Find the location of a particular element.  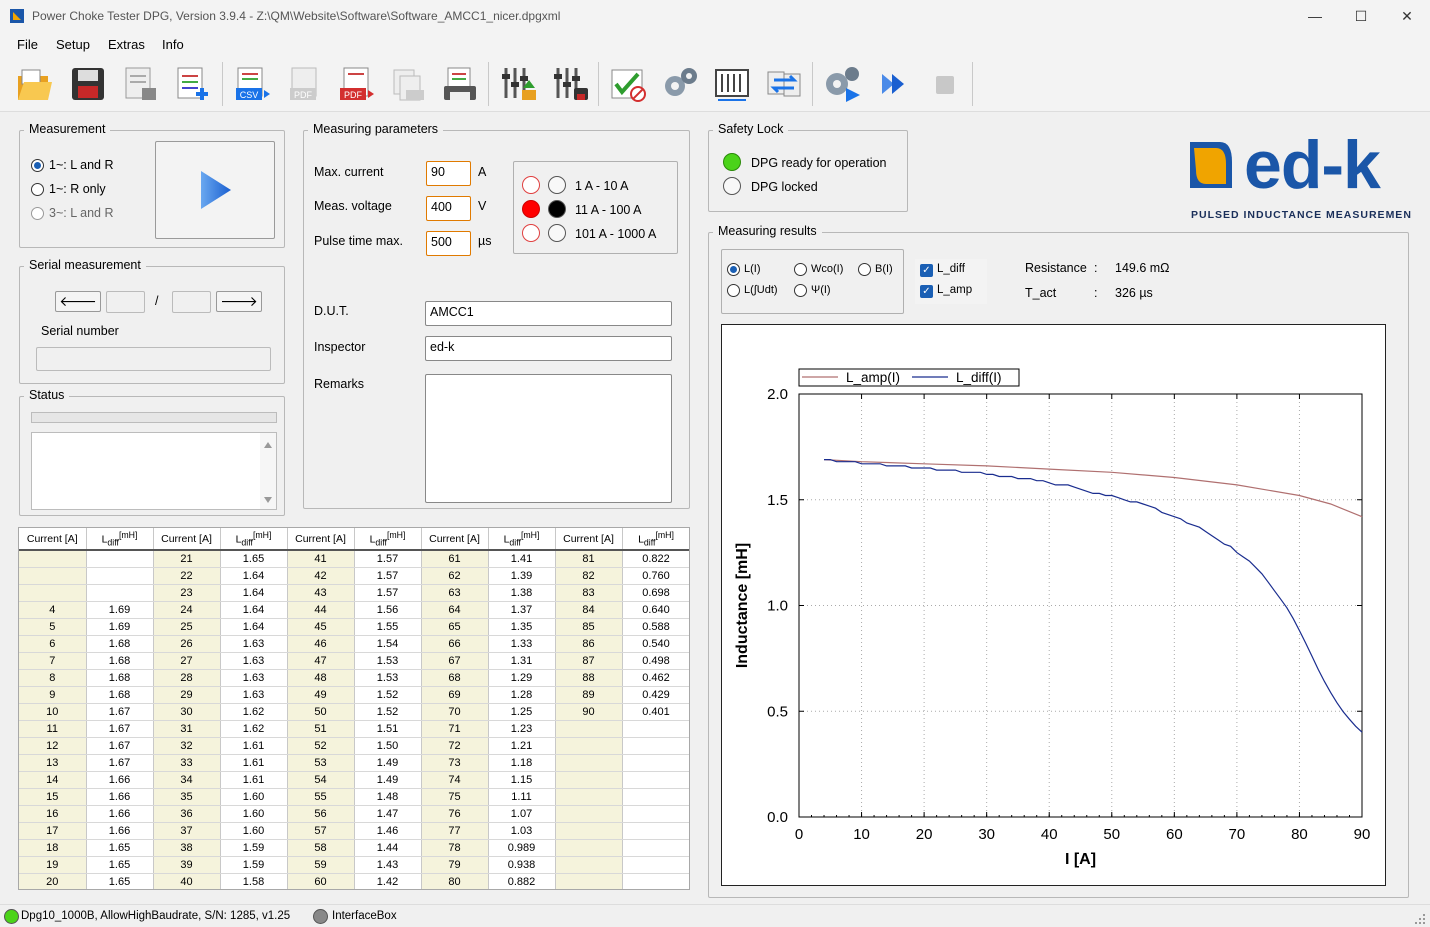

cell-current: 83 is located at coordinates (589, 593).